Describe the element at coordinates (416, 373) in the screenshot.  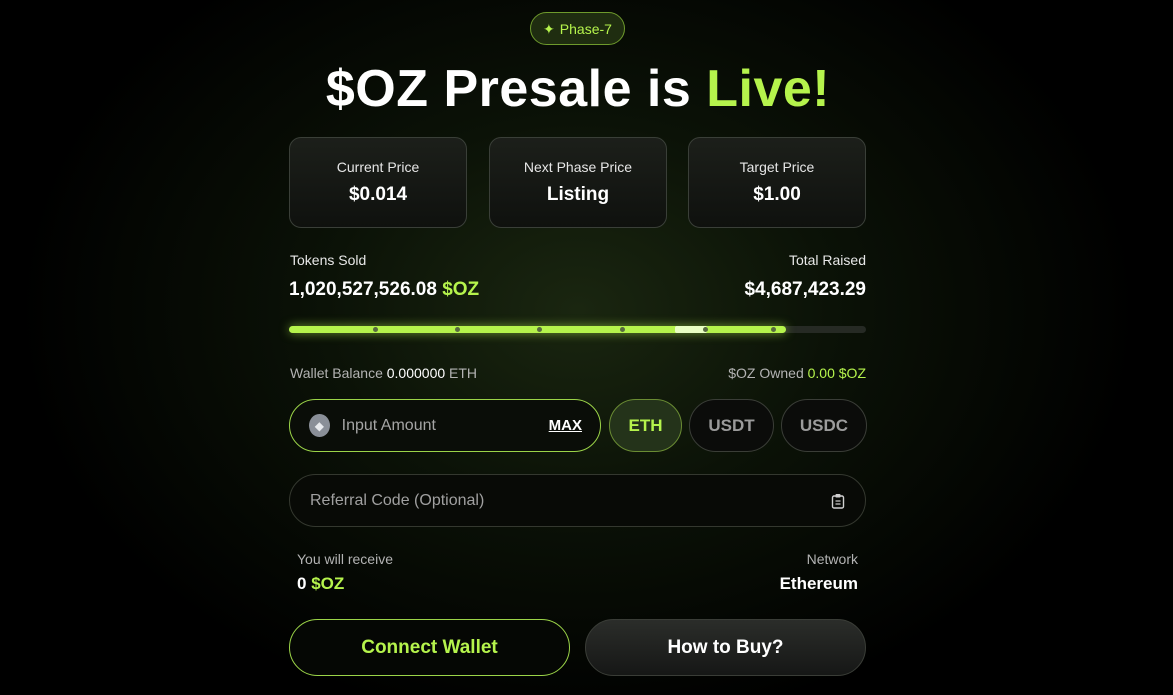
I see `wallet-balance-value: 0.000000` at that location.